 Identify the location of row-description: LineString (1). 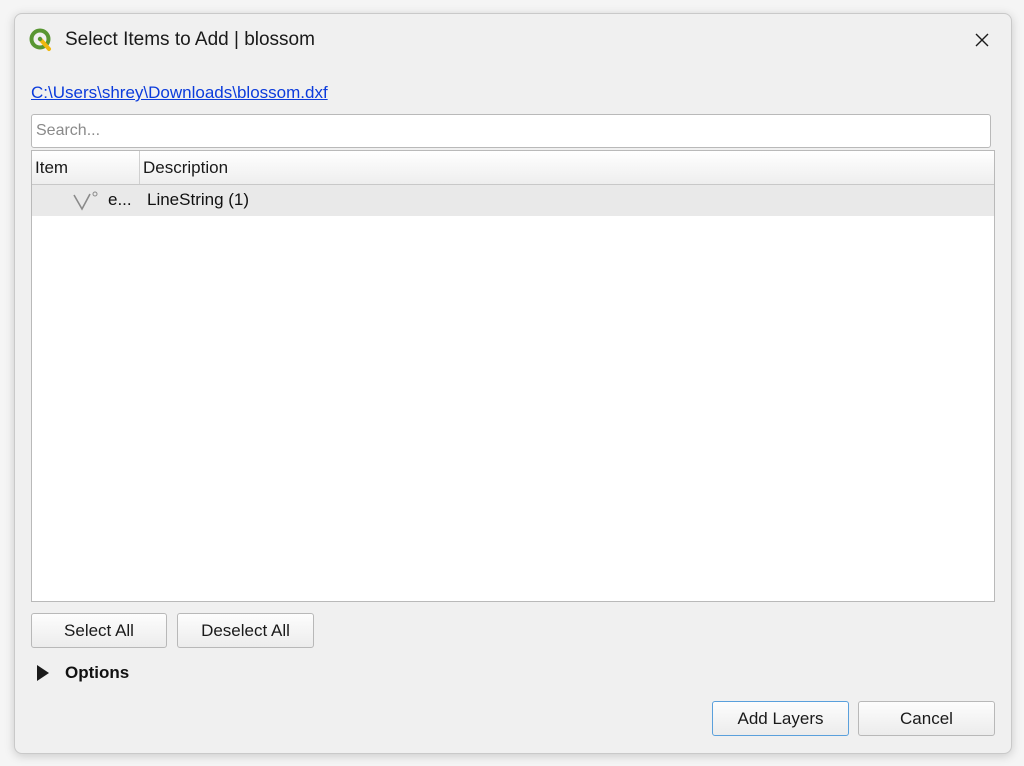
(198, 199).